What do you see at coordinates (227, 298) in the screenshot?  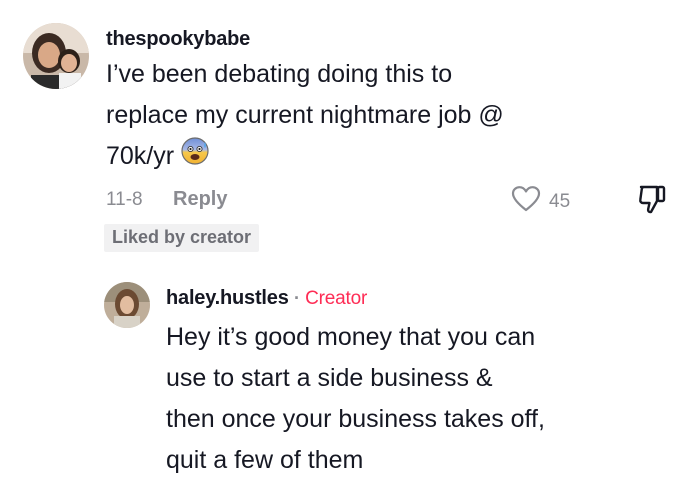 I see `creator-username: haley.hustles` at bounding box center [227, 298].